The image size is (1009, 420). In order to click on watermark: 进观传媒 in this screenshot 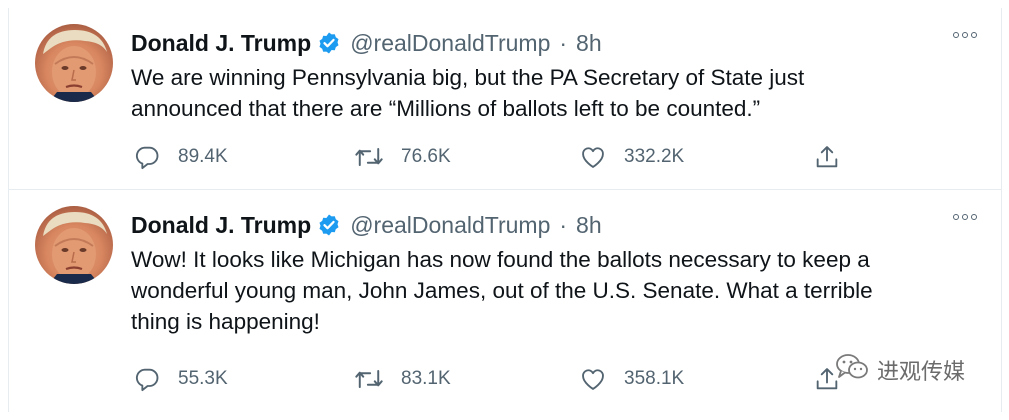, I will do `click(900, 369)`.